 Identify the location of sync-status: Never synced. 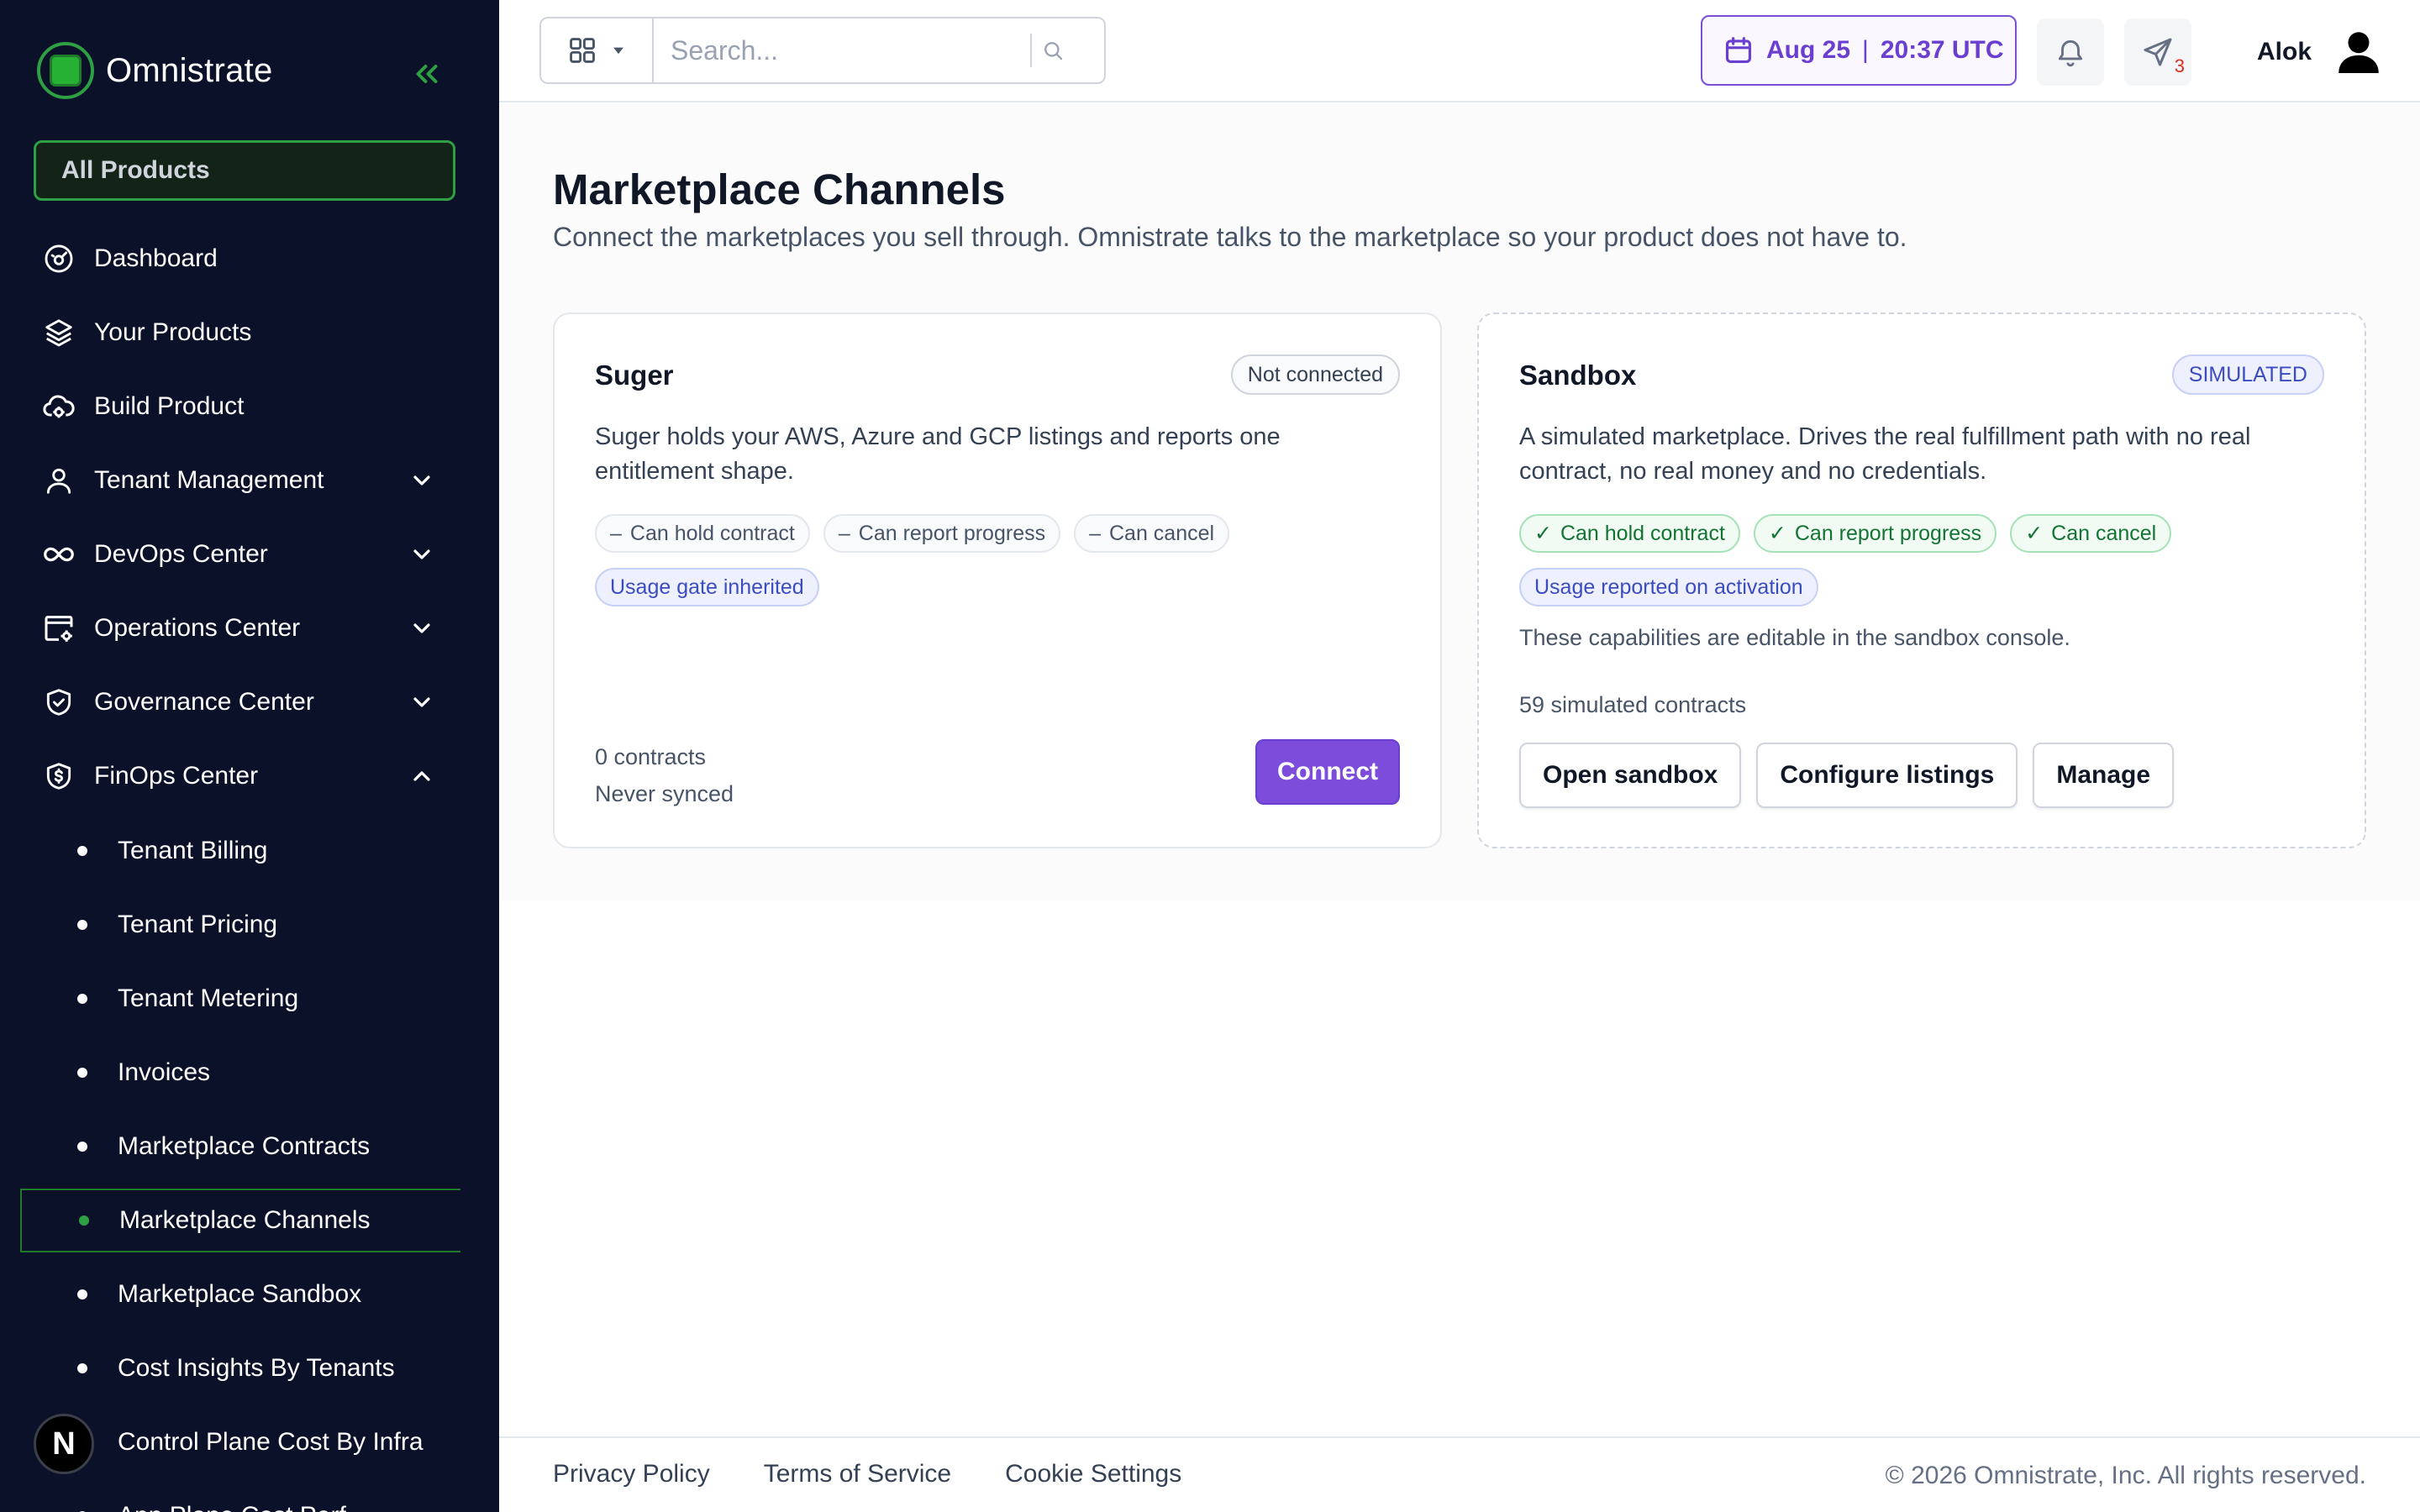
(664, 793).